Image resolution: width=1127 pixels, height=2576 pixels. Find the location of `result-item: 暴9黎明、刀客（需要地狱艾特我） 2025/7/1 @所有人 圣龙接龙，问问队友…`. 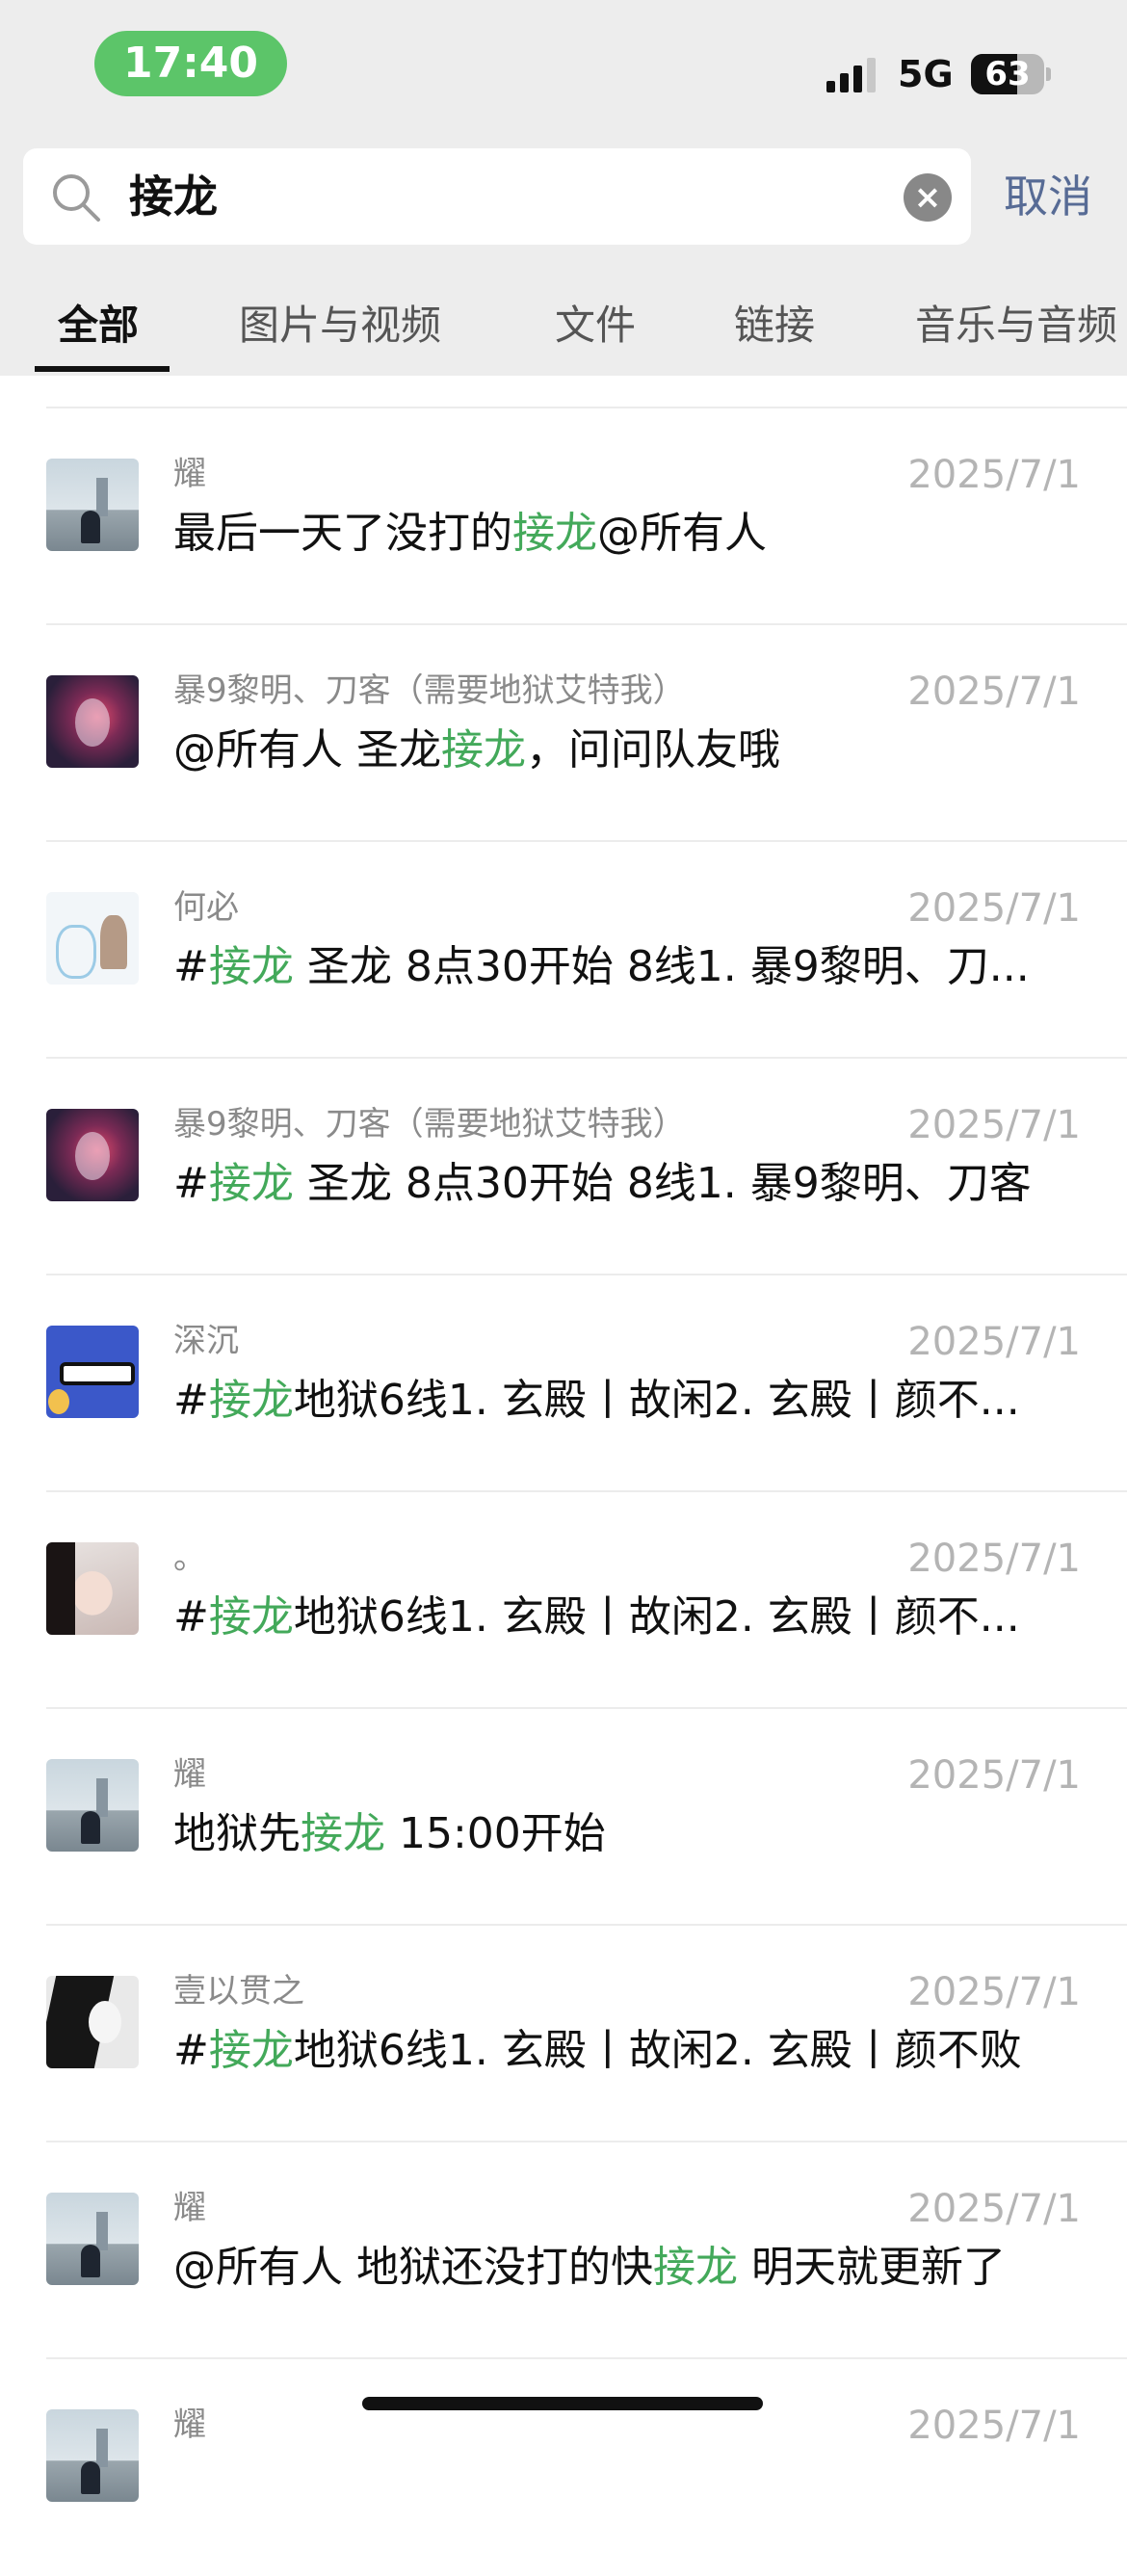

result-item: 暴9黎明、刀客（需要地狱艾特我） 2025/7/1 @所有人 圣龙接龙，问问队友… is located at coordinates (563, 733).